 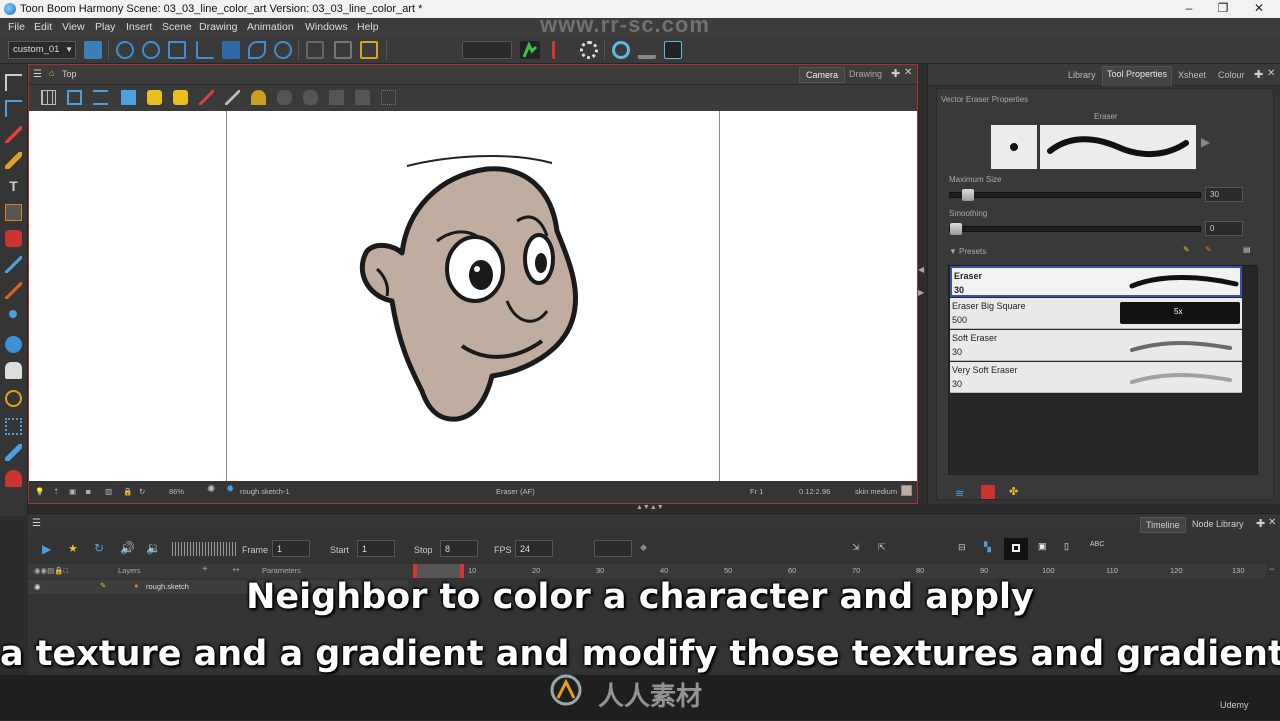 I want to click on stop-input: 8, so click(x=459, y=548).